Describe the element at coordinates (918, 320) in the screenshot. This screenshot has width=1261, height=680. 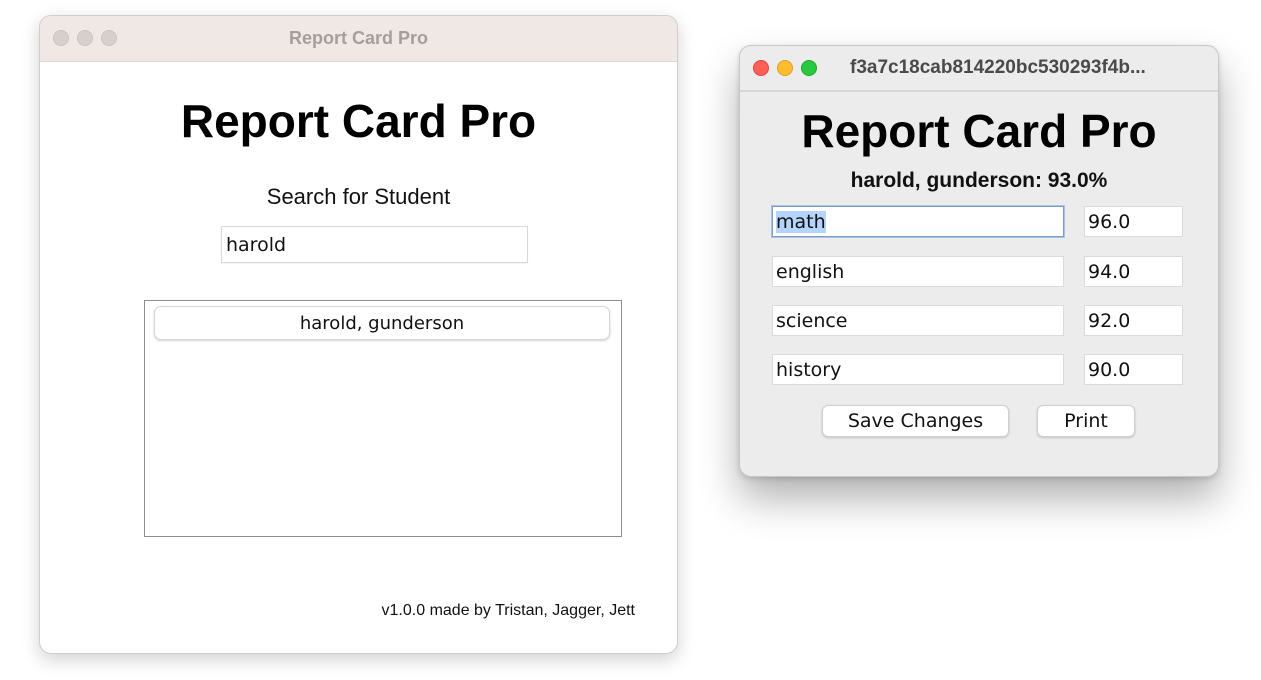
I see `subject-field-science` at that location.